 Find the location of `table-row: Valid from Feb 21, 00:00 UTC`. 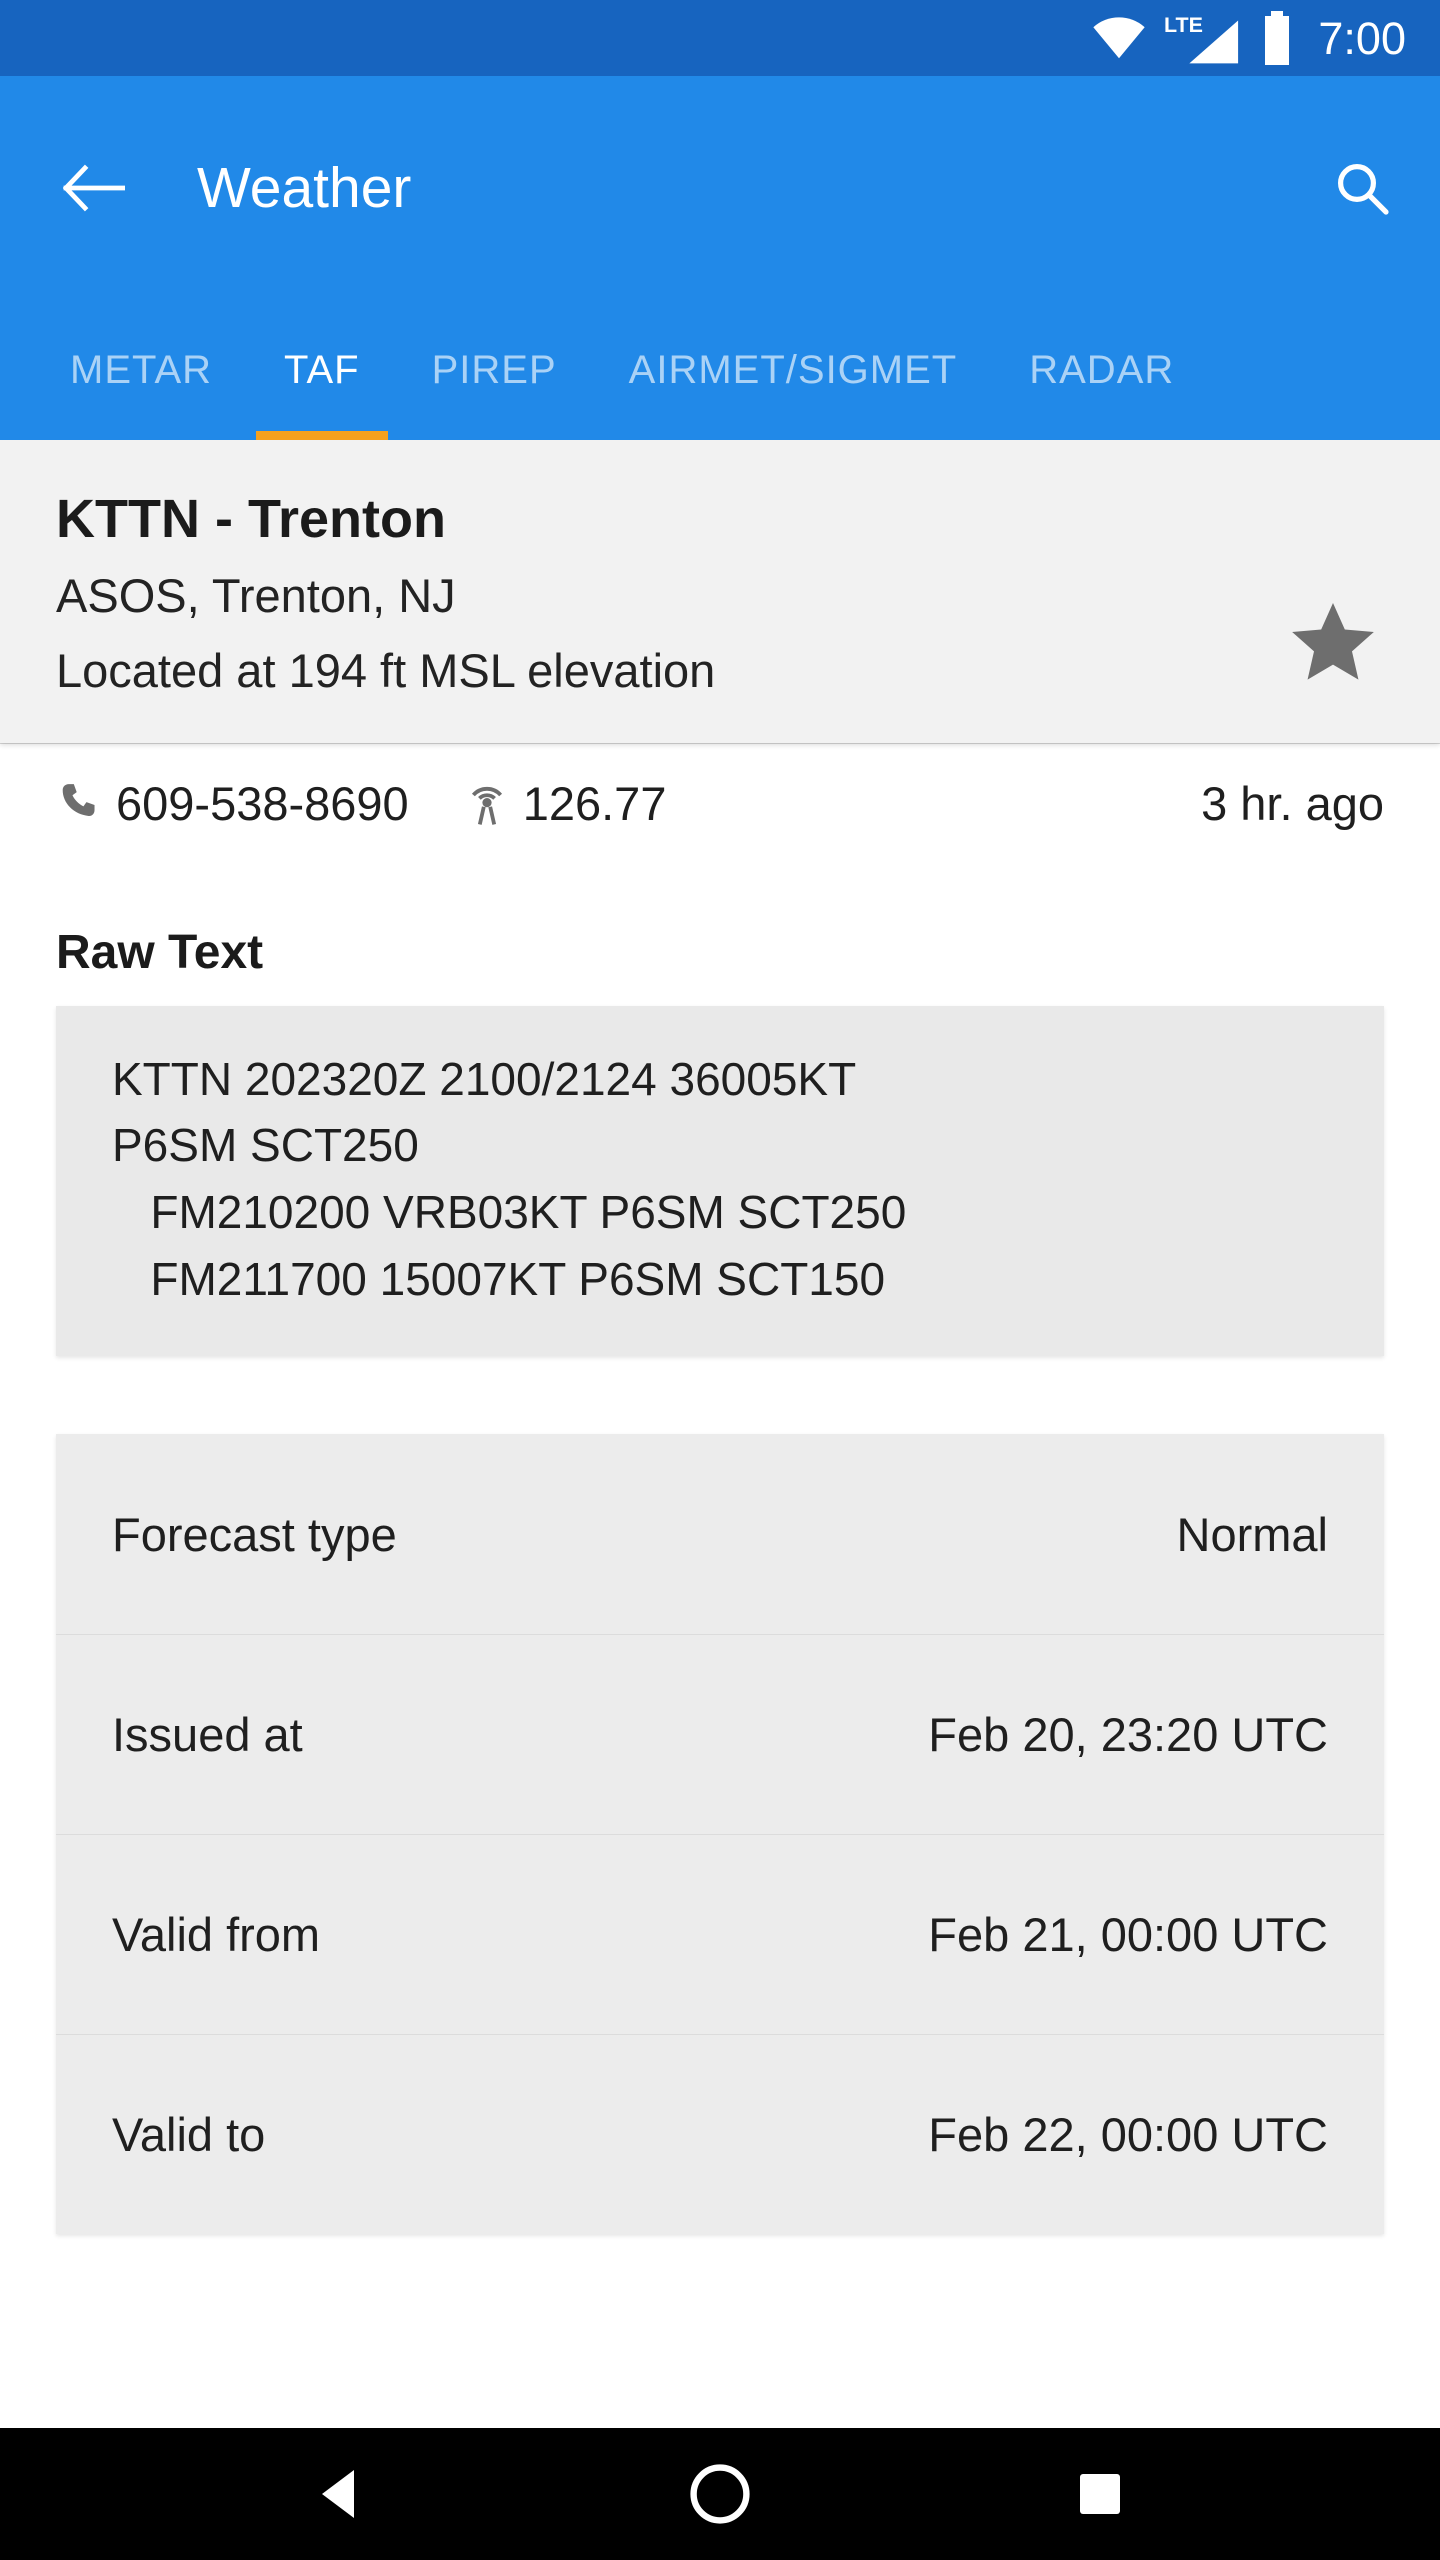

table-row: Valid from Feb 21, 00:00 UTC is located at coordinates (720, 1934).